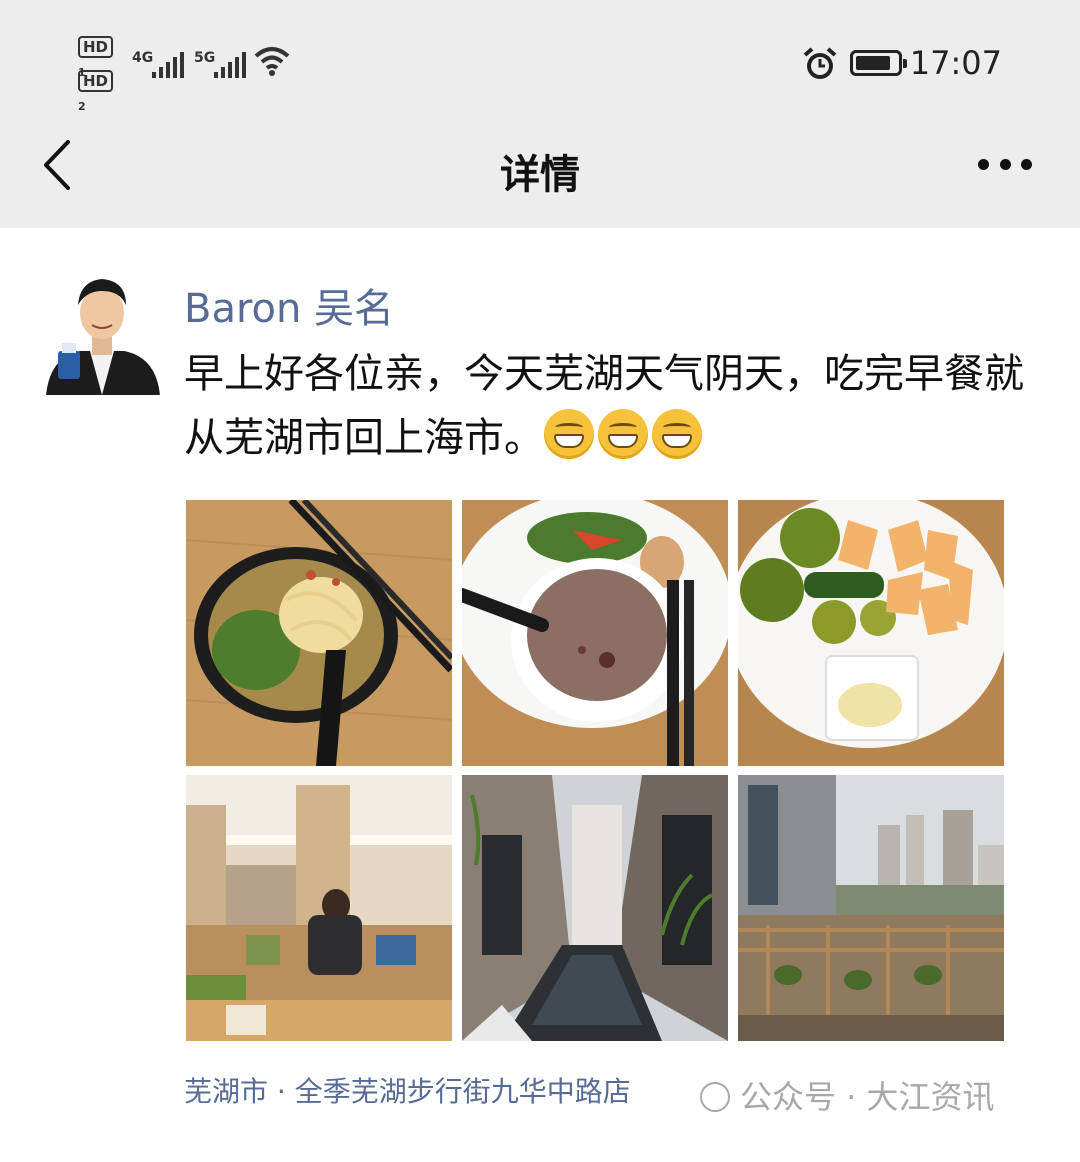  Describe the element at coordinates (871, 908) in the screenshot. I see `city-view-photo` at that location.